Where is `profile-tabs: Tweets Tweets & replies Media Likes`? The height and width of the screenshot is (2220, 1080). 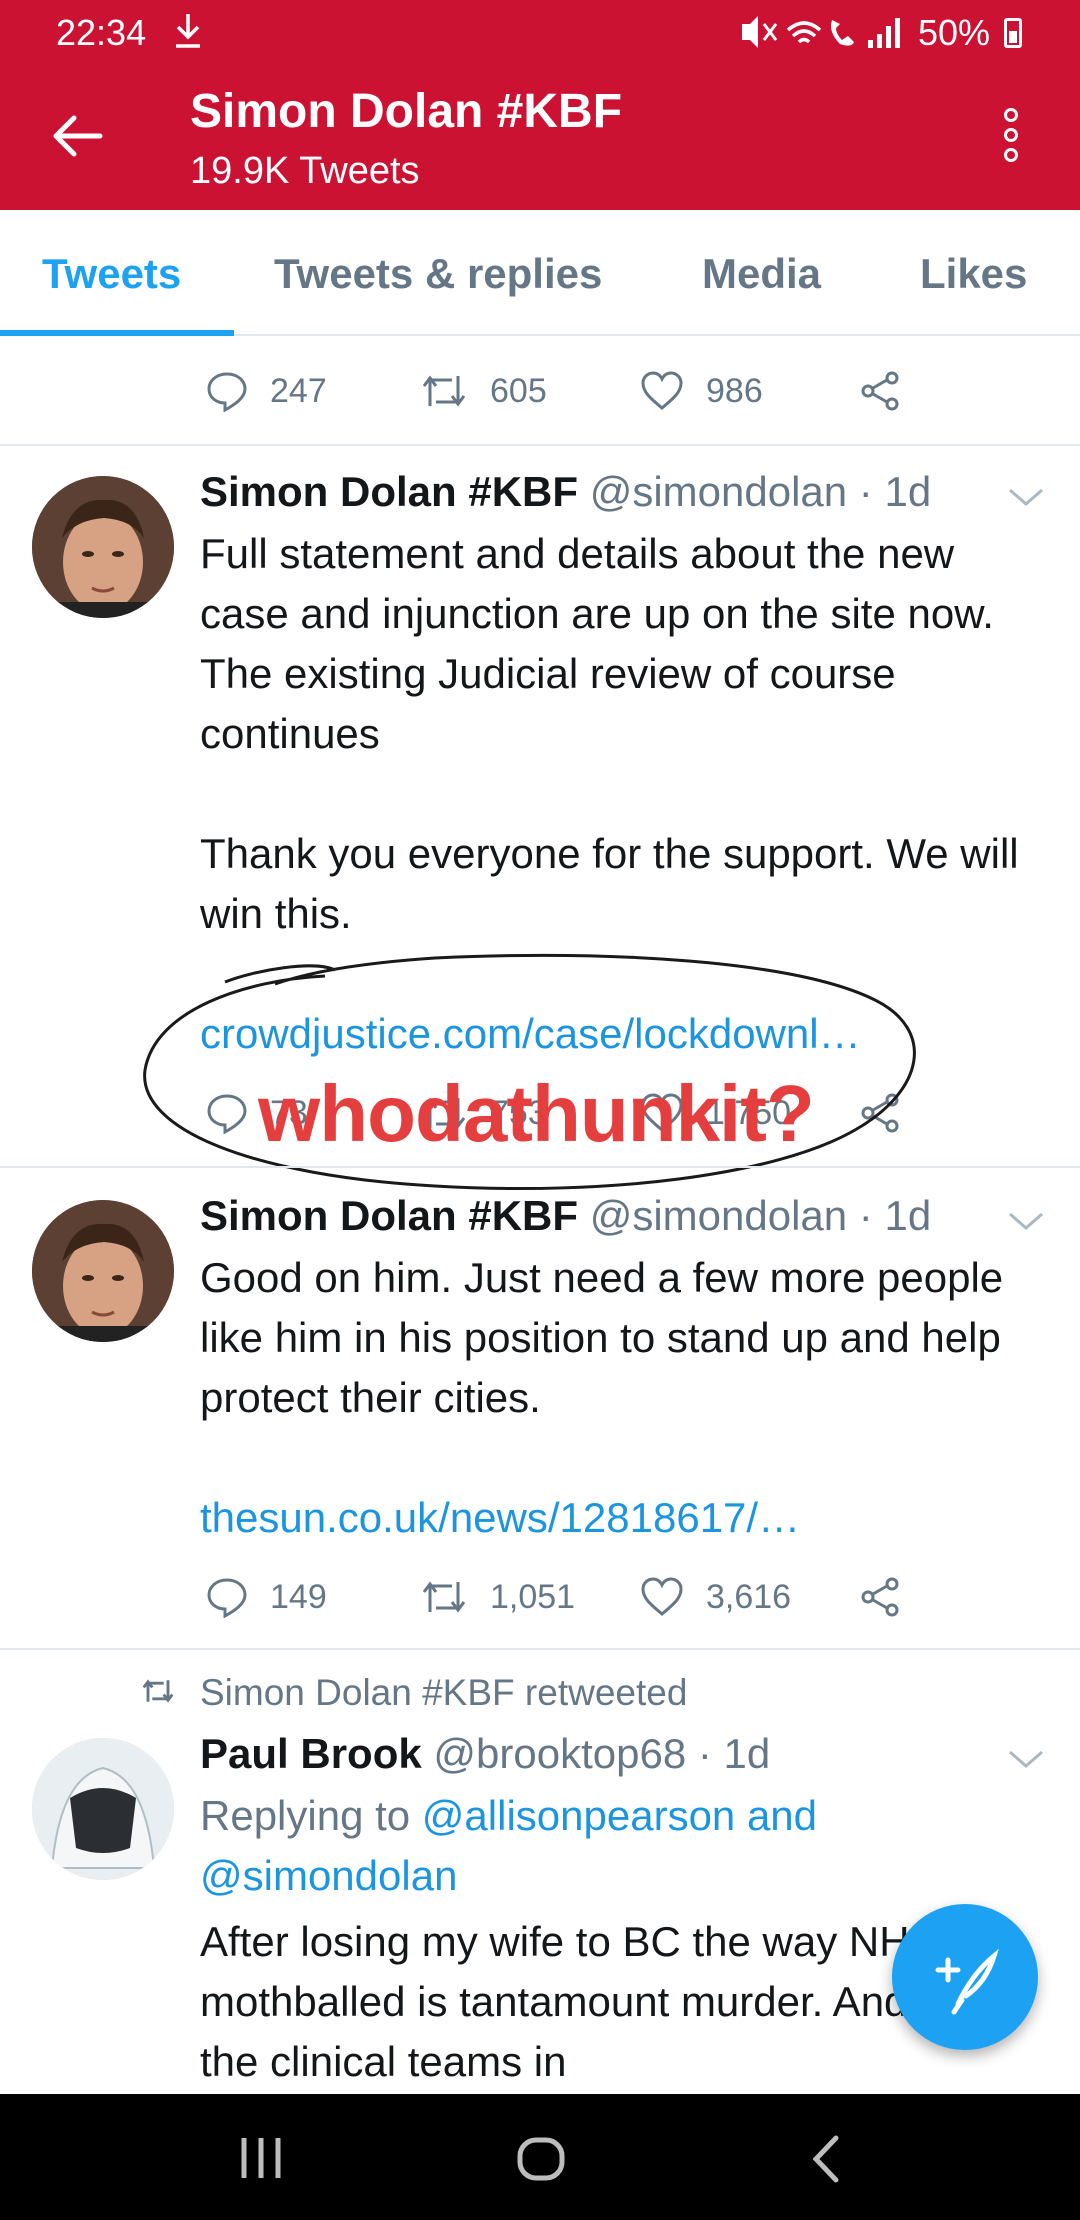 profile-tabs: Tweets Tweets & replies Media Likes is located at coordinates (540, 273).